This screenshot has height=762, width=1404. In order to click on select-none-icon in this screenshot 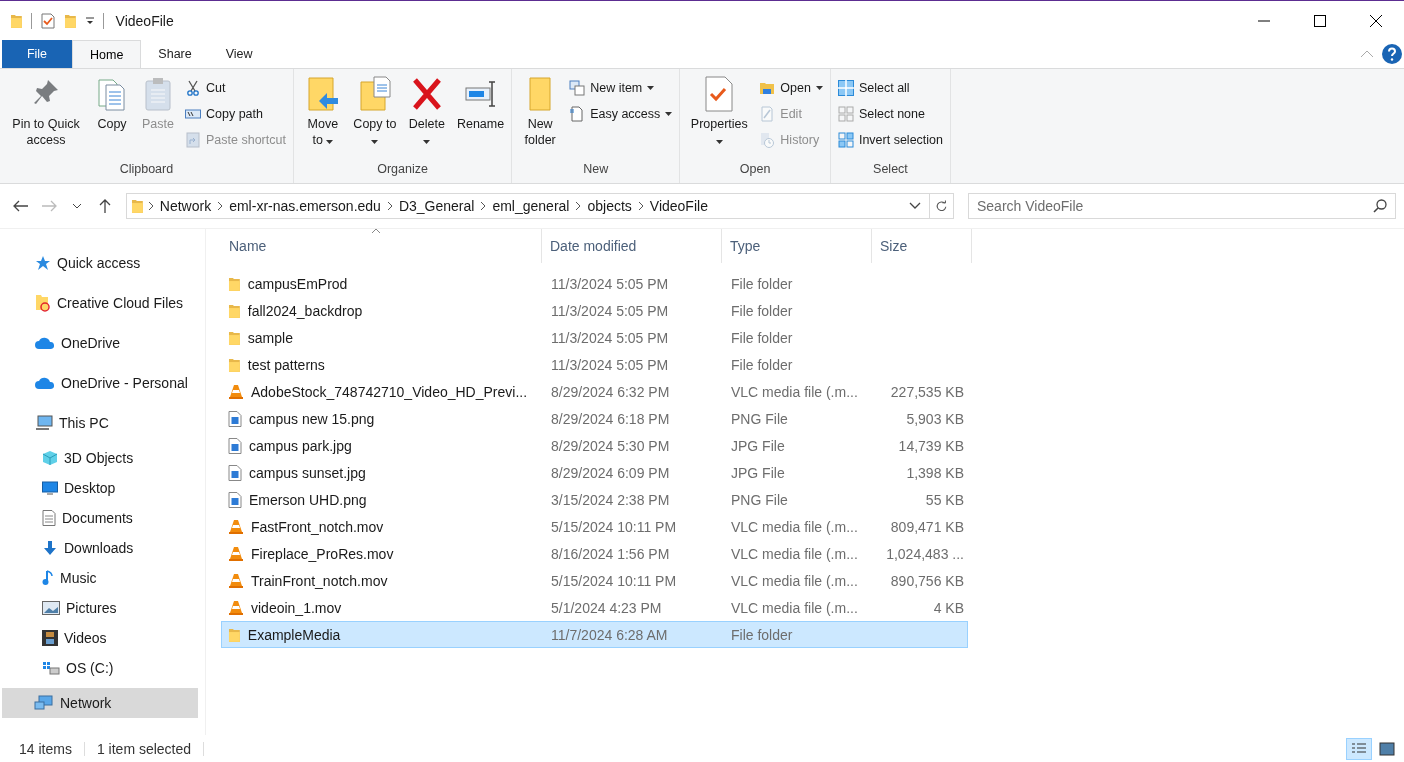, I will do `click(845, 114)`.